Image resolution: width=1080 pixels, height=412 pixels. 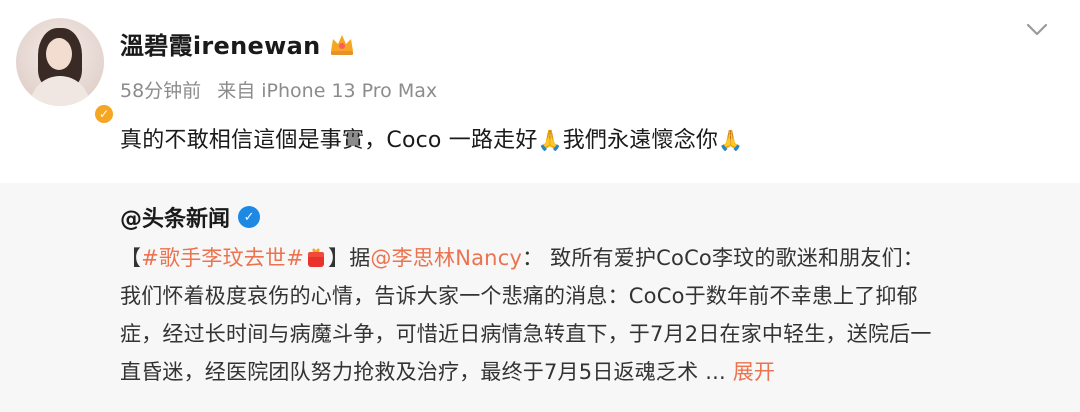 I want to click on chevron-down-icon, so click(x=1037, y=29).